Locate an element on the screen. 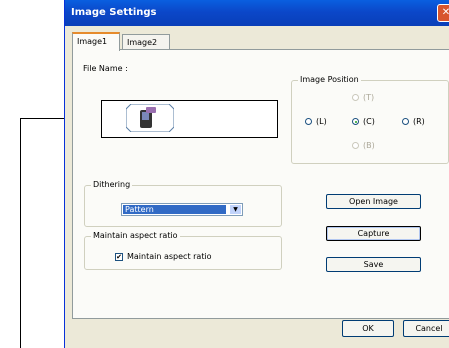  image-preview is located at coordinates (189, 119).